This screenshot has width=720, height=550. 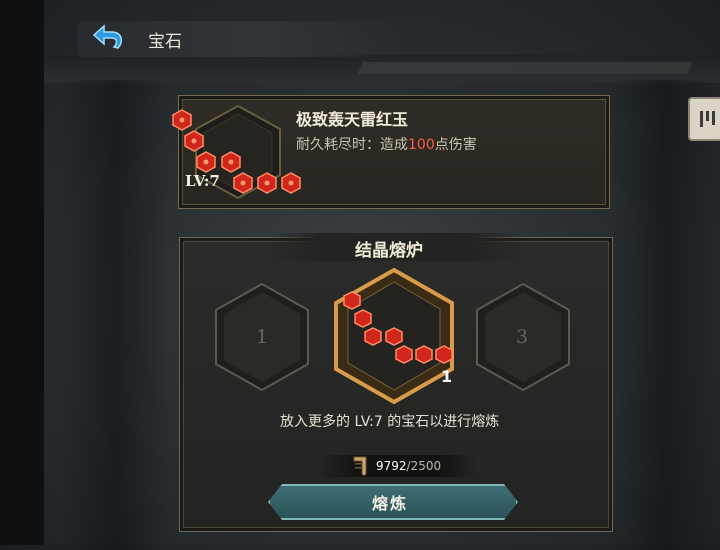 I want to click on gem-description: 耐久耗尽时：造成100点伤害, so click(x=386, y=144).